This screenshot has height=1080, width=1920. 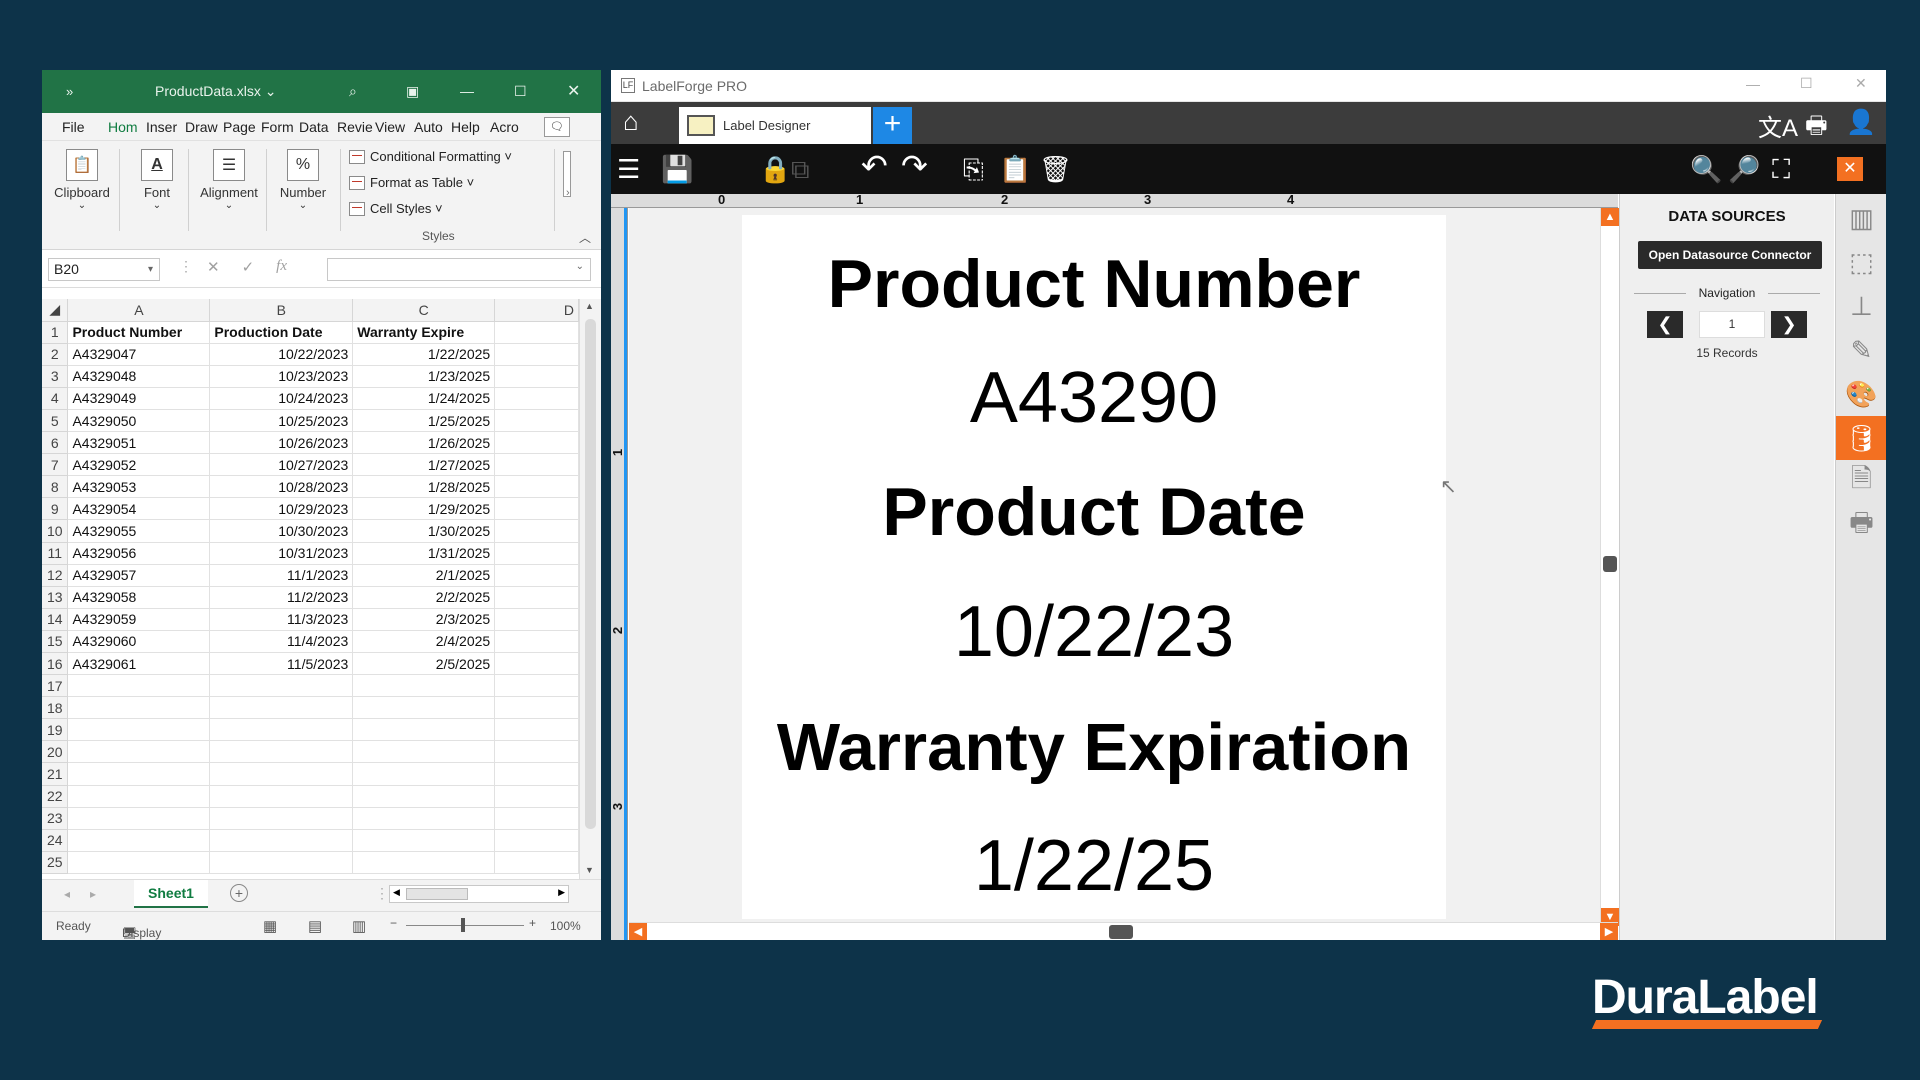 I want to click on name-box: B20 ▾, so click(x=104, y=269).